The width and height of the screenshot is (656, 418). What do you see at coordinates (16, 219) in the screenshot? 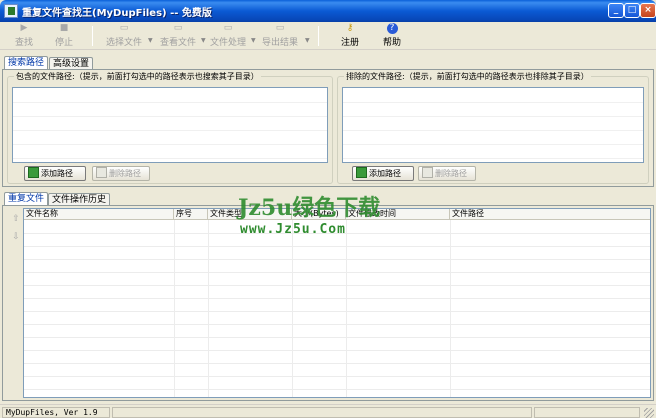
I see `move-up-icon: ⇧` at bounding box center [16, 219].